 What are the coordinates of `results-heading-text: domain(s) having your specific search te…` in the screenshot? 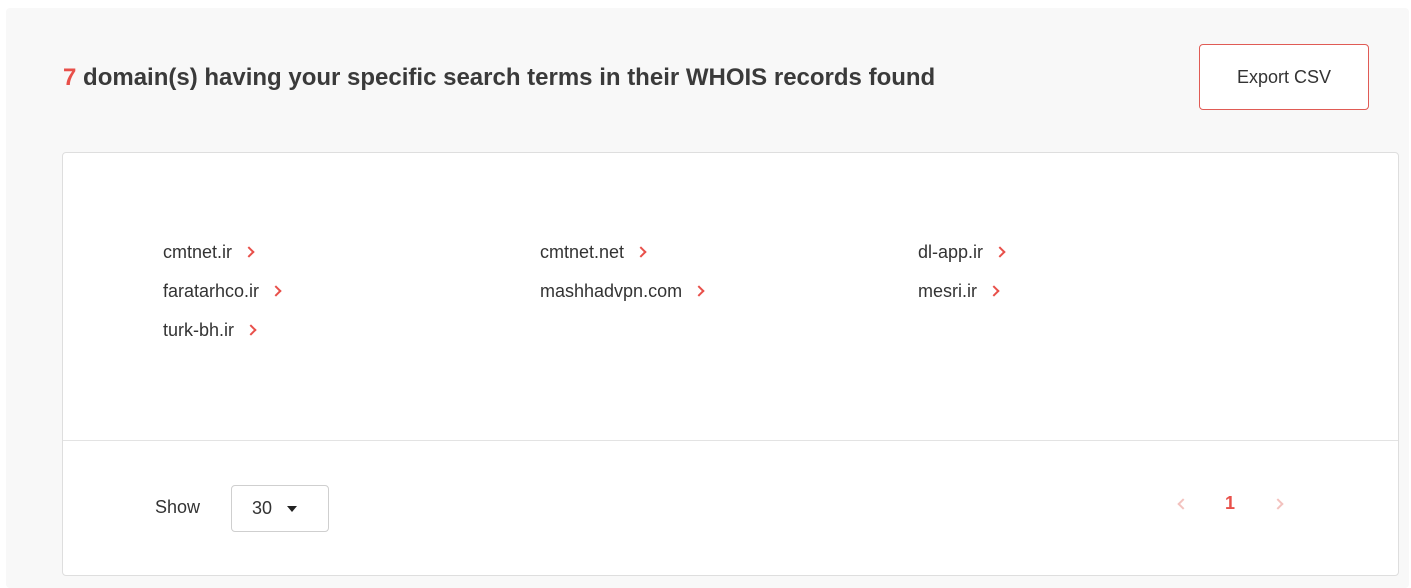 It's located at (506, 77).